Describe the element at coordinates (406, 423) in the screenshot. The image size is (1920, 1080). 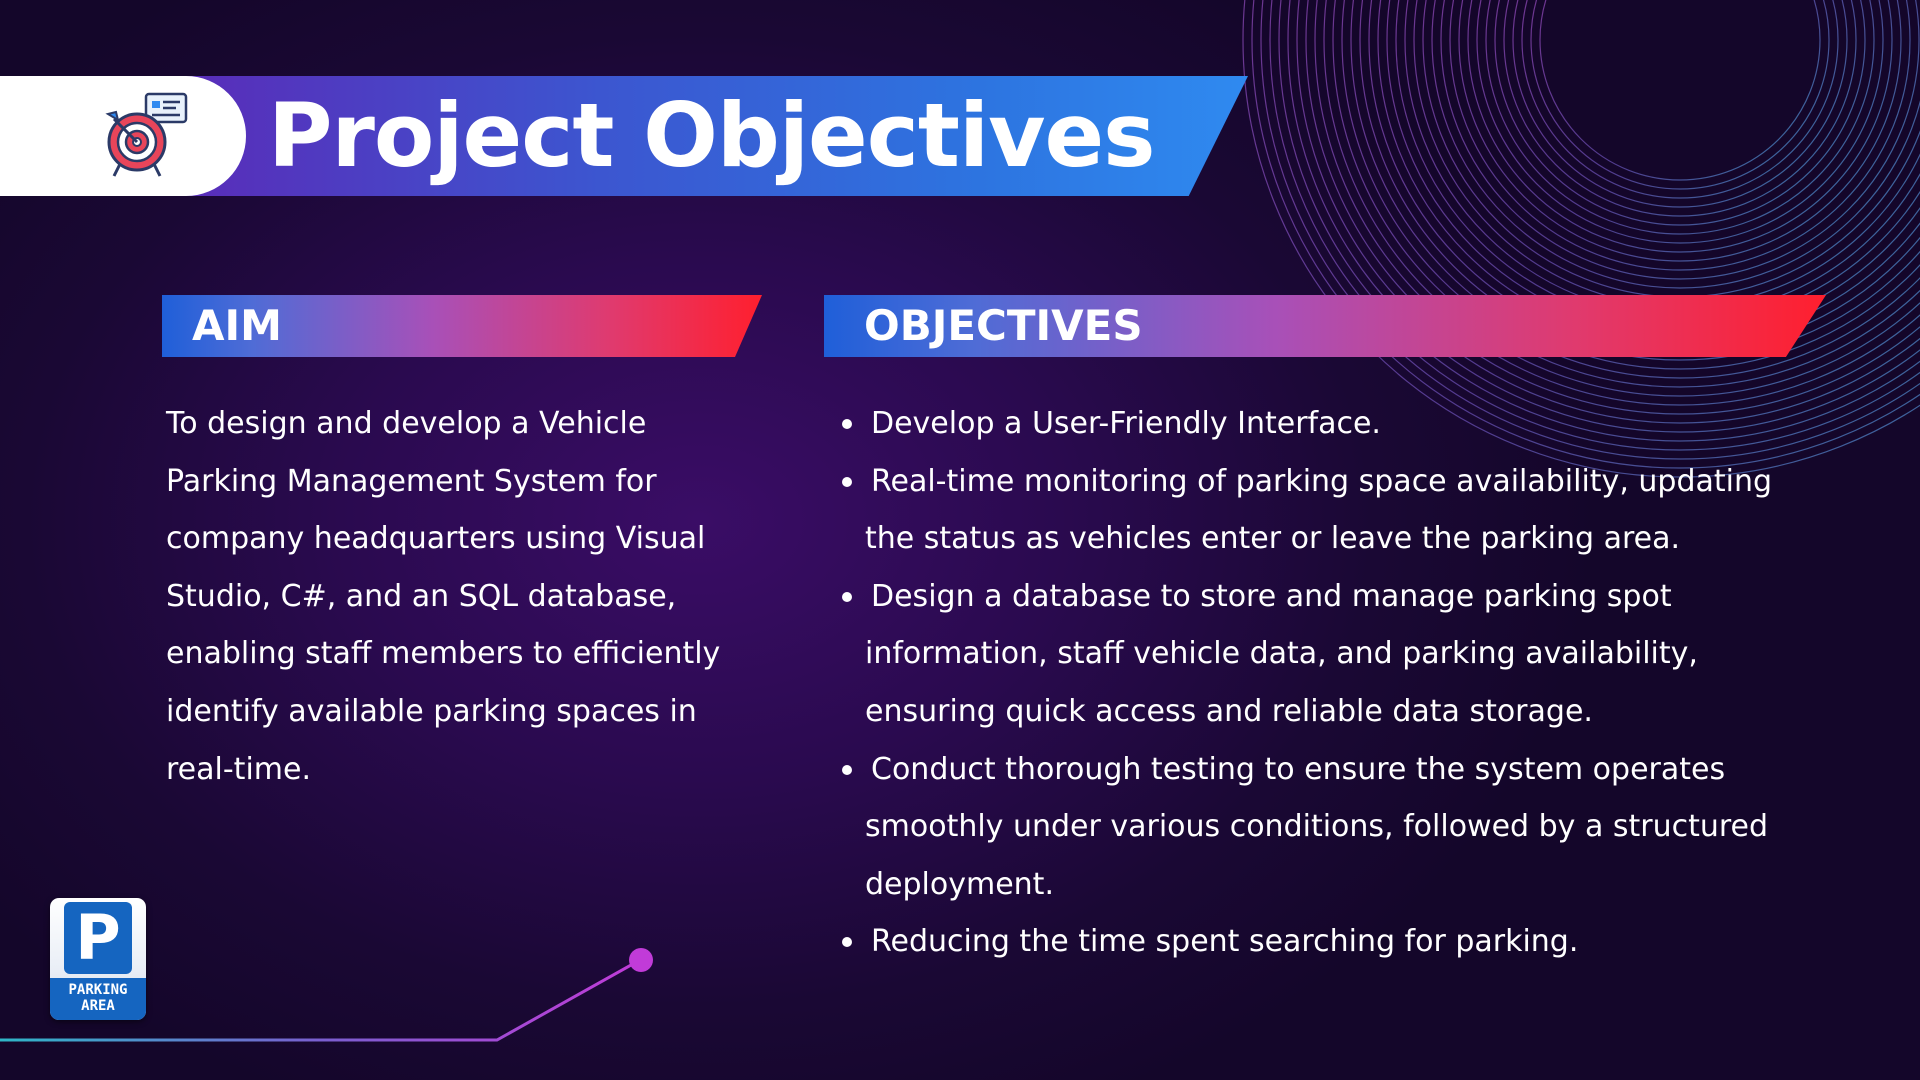
I see `aim-line: To design and develop a Vehicle` at that location.